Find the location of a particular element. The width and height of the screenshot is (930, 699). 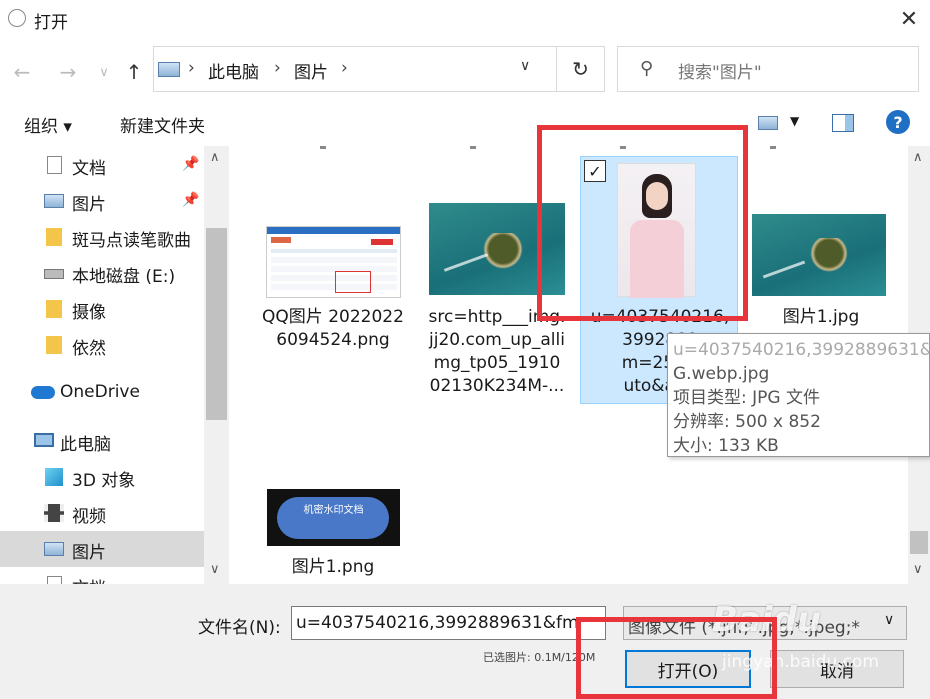

file-thumbnail-island is located at coordinates (497, 249).